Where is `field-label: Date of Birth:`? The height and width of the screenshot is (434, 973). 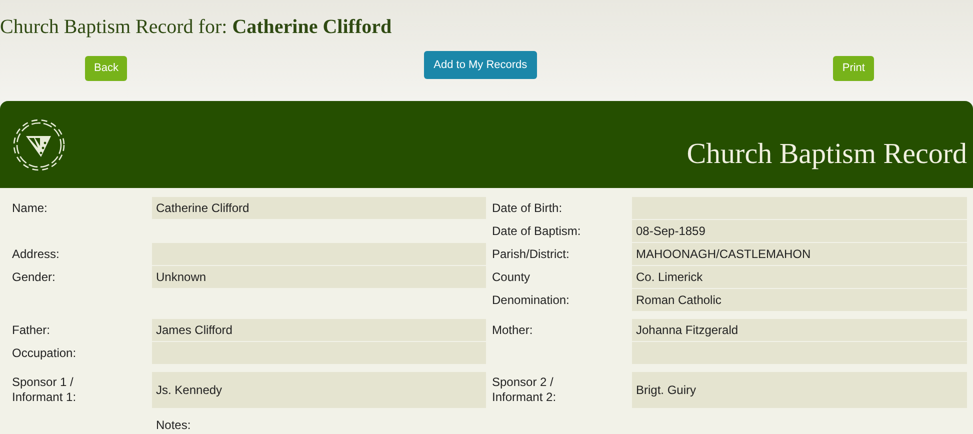
field-label: Date of Birth: is located at coordinates (527, 208).